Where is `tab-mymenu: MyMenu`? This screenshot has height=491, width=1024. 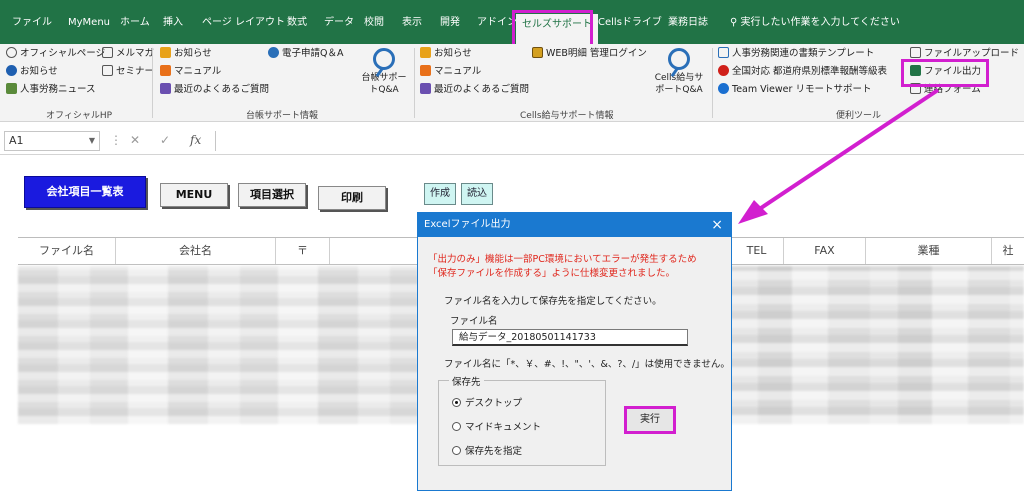
tab-mymenu: MyMenu is located at coordinates (89, 23).